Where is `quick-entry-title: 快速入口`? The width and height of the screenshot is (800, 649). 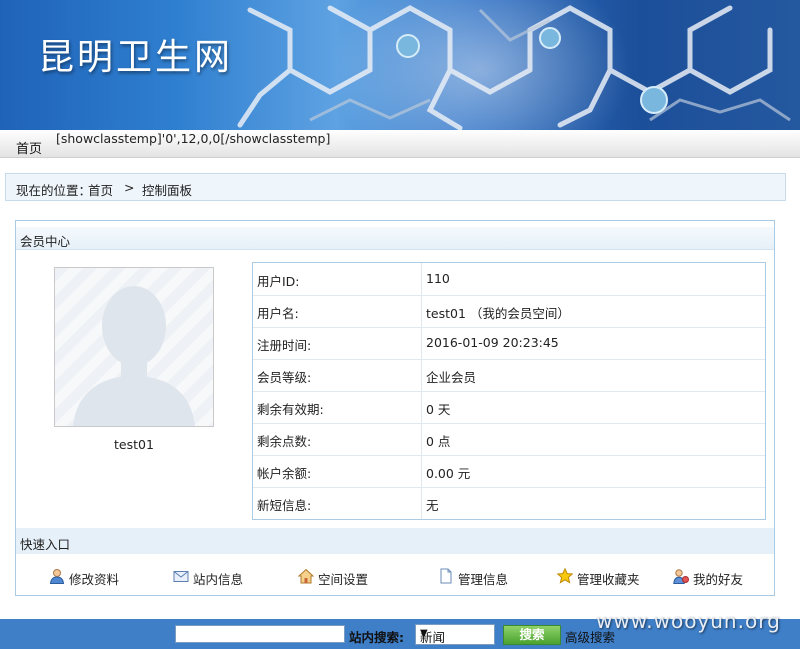
quick-entry-title: 快速入口 is located at coordinates (45, 544).